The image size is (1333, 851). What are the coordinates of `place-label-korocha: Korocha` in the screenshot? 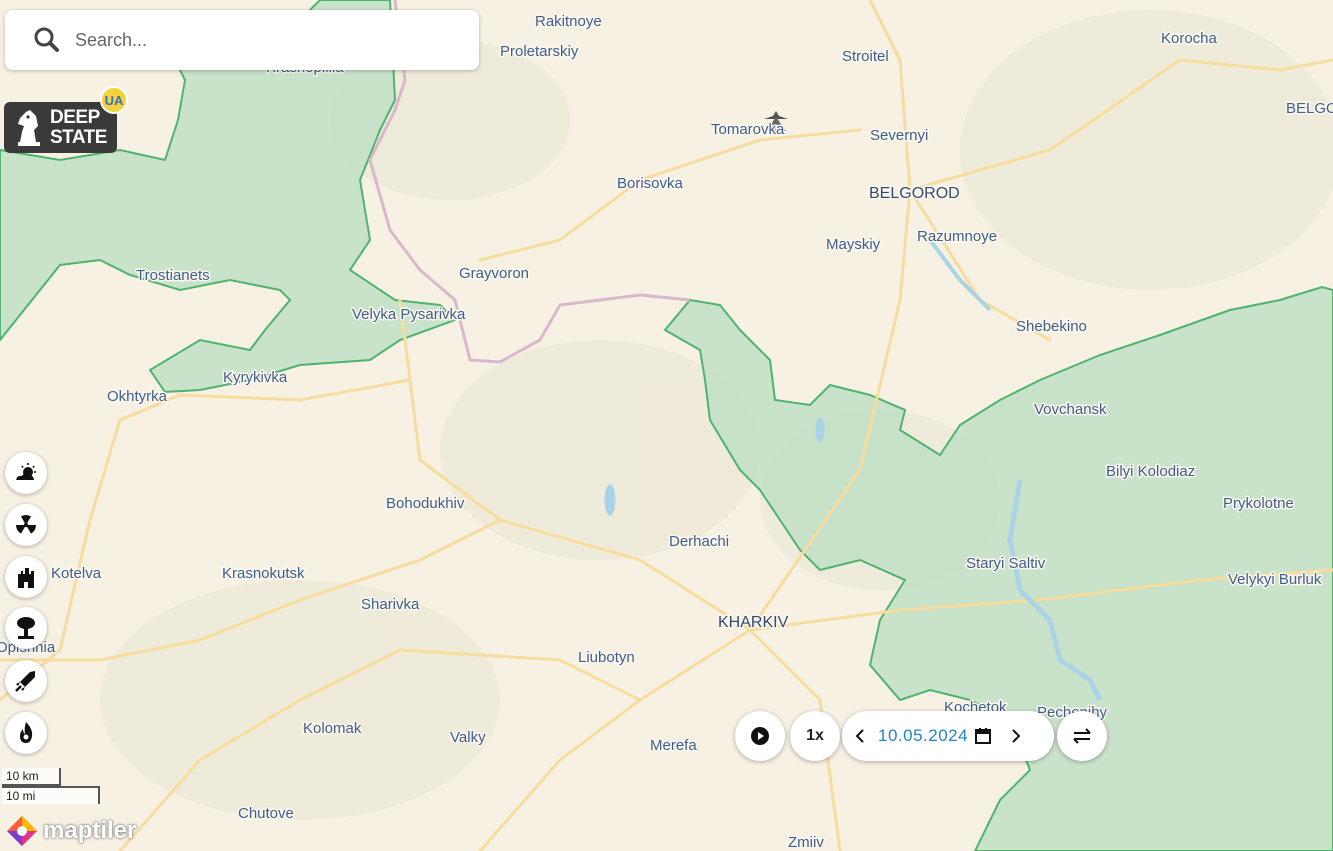 It's located at (1189, 38).